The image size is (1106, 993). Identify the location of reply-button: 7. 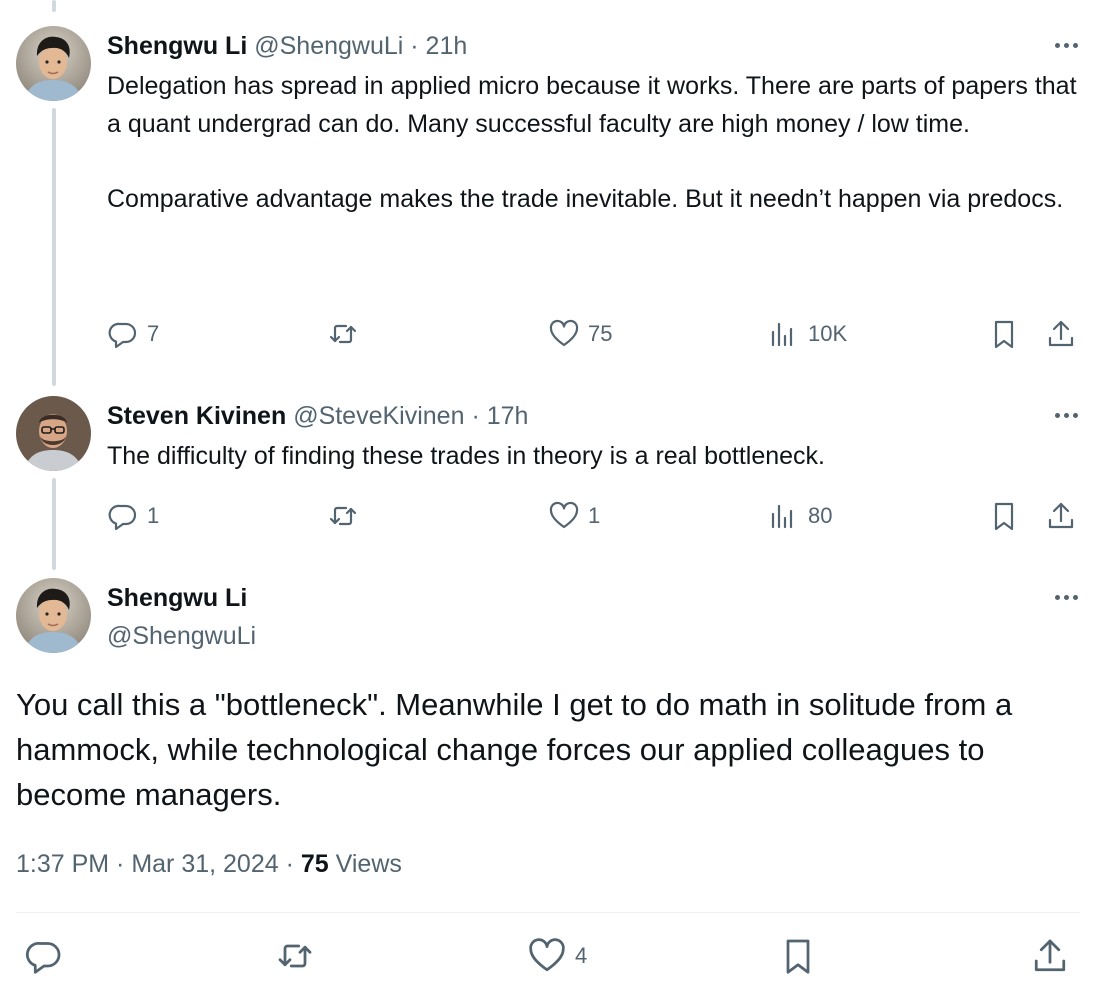
(133, 334).